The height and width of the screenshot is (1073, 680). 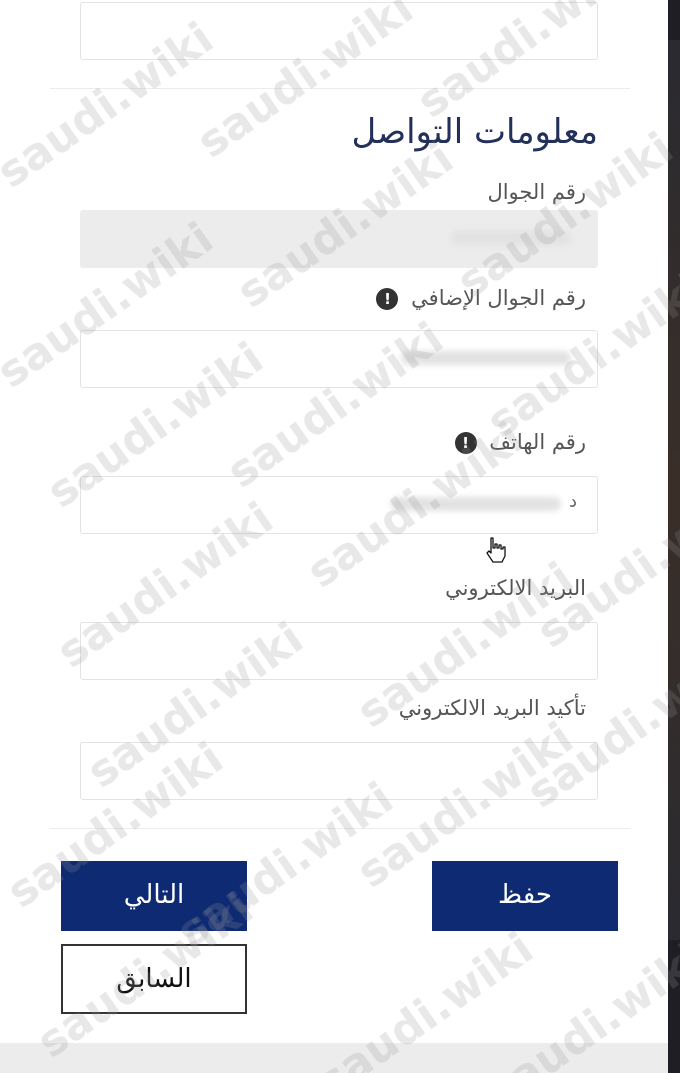 I want to click on email-label: البريد الالكتروني, so click(x=515, y=588).